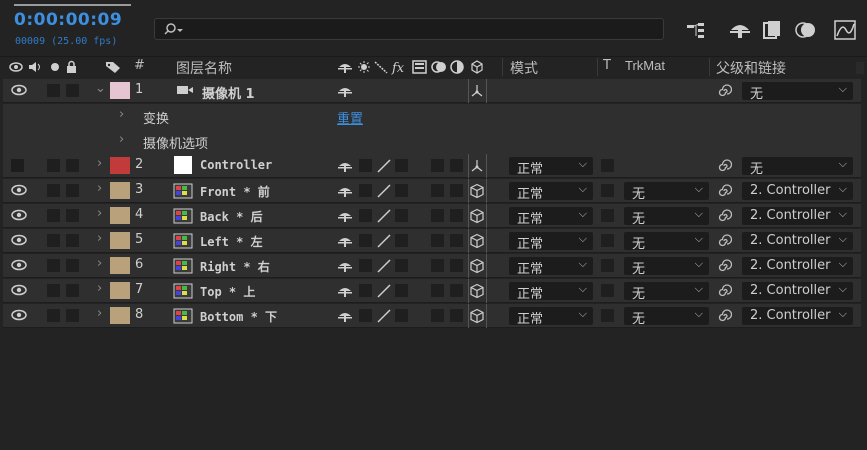  I want to click on draft-3d-icon, so click(740, 30).